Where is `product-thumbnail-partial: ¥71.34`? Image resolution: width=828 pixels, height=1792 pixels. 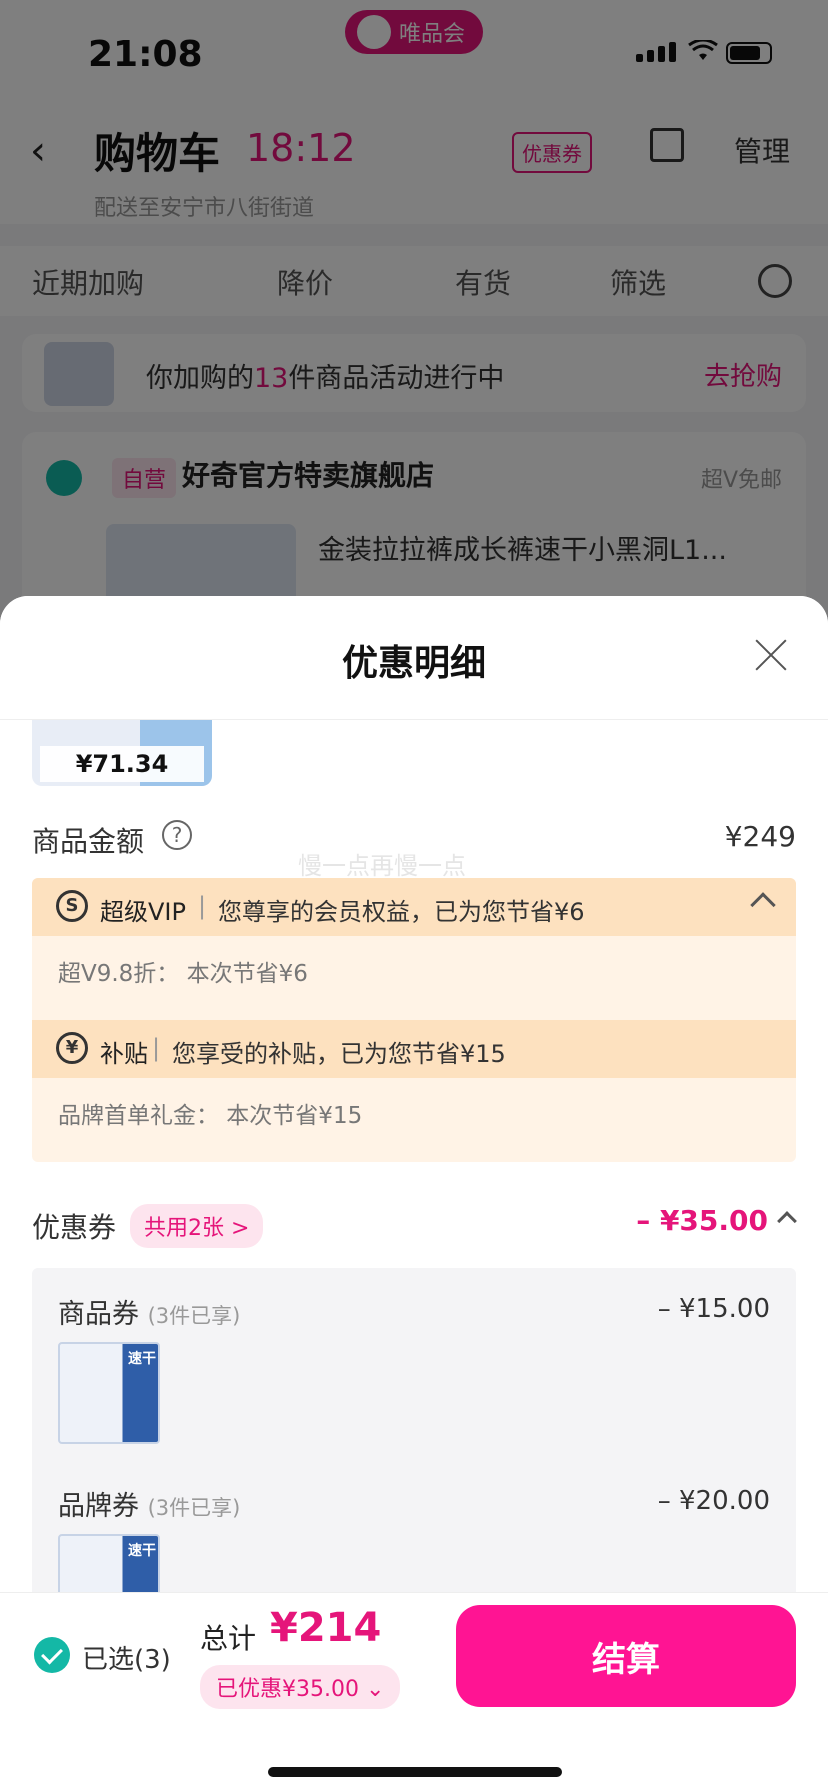
product-thumbnail-partial: ¥71.34 is located at coordinates (122, 753).